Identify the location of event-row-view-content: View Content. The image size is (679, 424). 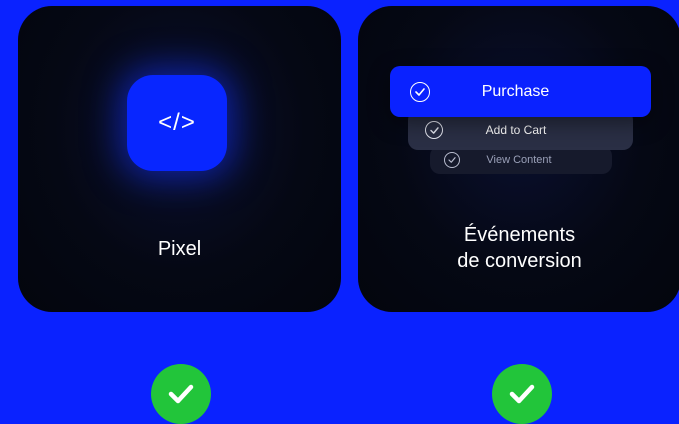
(521, 160).